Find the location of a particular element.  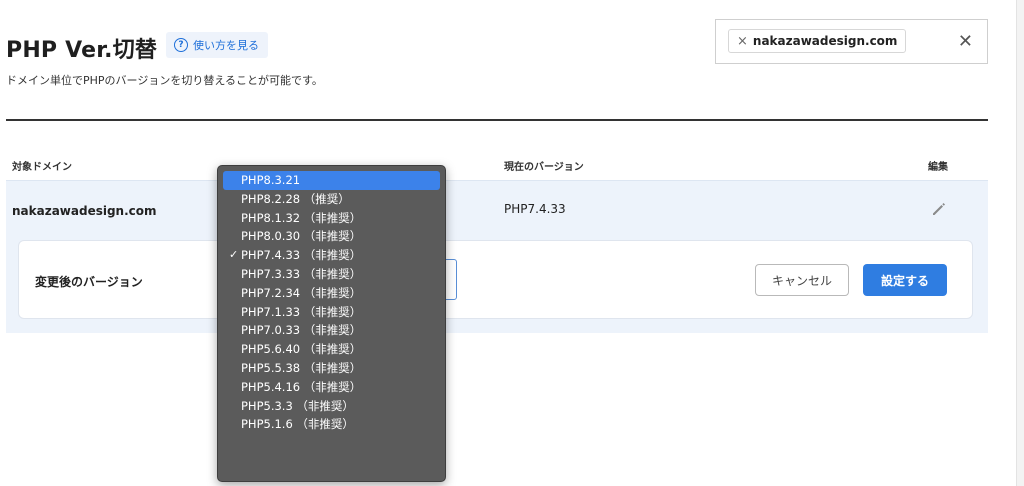

help-label: 使い方を見る is located at coordinates (226, 45).